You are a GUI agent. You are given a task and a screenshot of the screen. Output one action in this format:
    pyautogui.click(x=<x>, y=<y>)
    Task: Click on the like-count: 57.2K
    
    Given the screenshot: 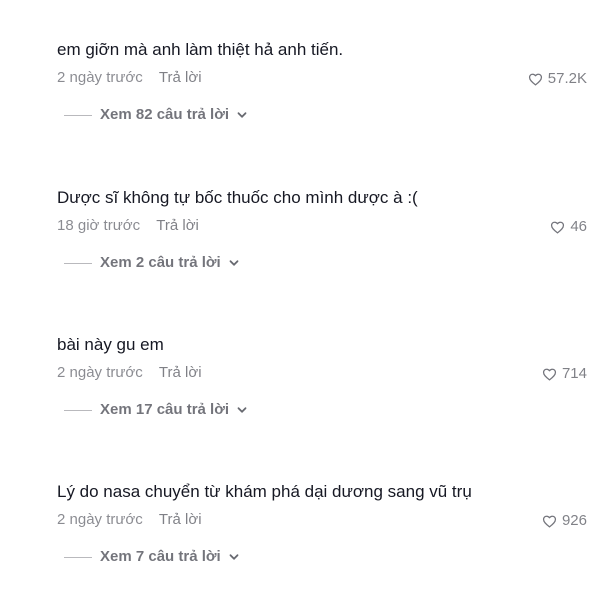 What is the action you would take?
    pyautogui.click(x=567, y=78)
    